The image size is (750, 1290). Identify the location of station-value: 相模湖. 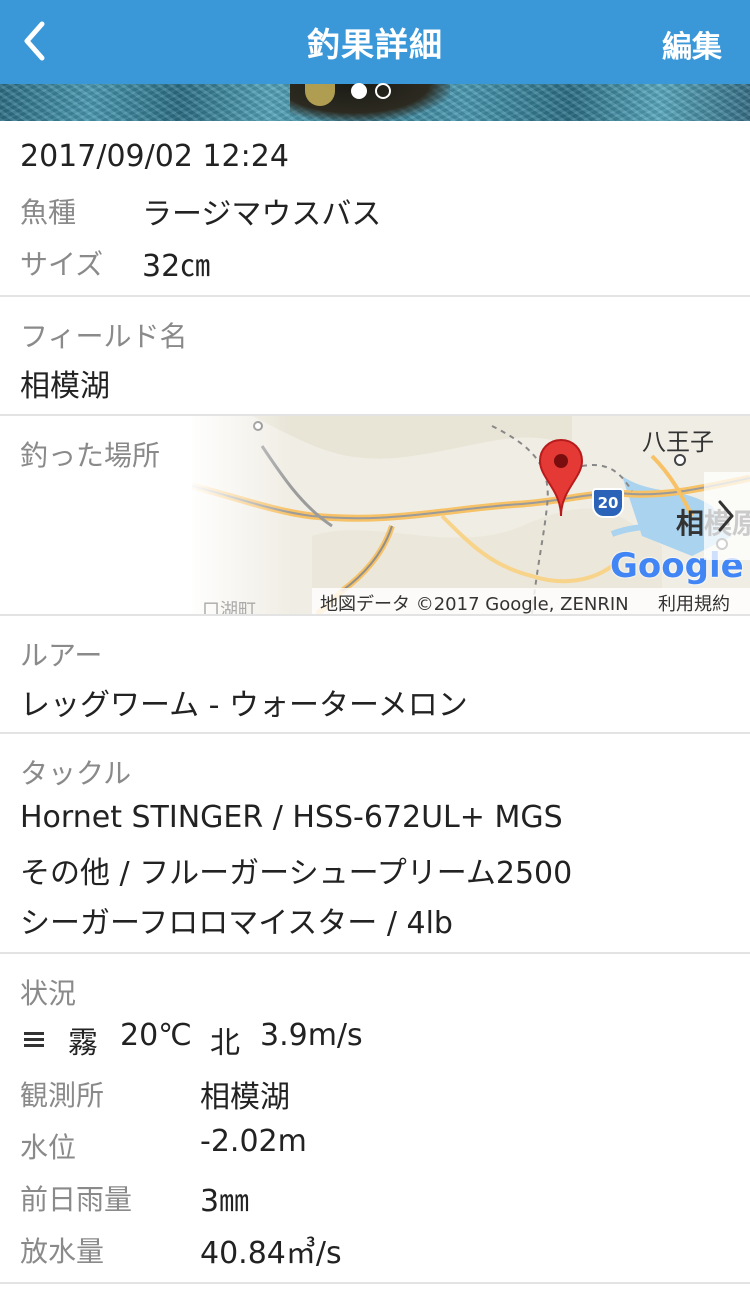
(245, 1097).